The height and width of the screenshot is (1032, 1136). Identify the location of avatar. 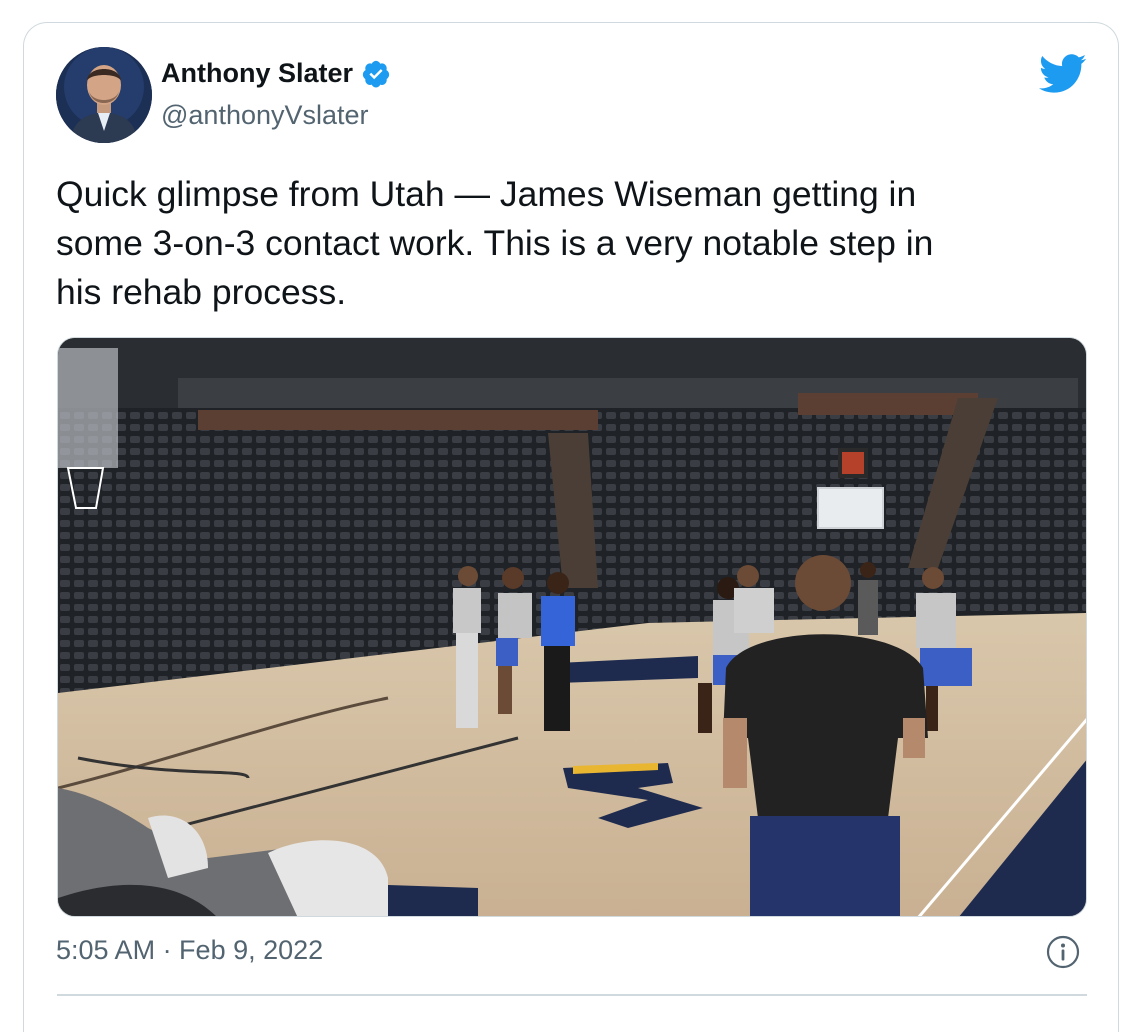
(104, 95).